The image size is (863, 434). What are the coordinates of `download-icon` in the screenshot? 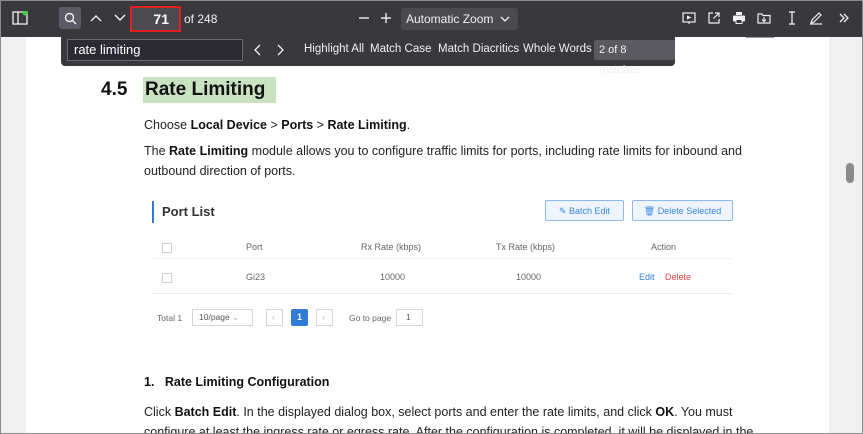 It's located at (764, 18).